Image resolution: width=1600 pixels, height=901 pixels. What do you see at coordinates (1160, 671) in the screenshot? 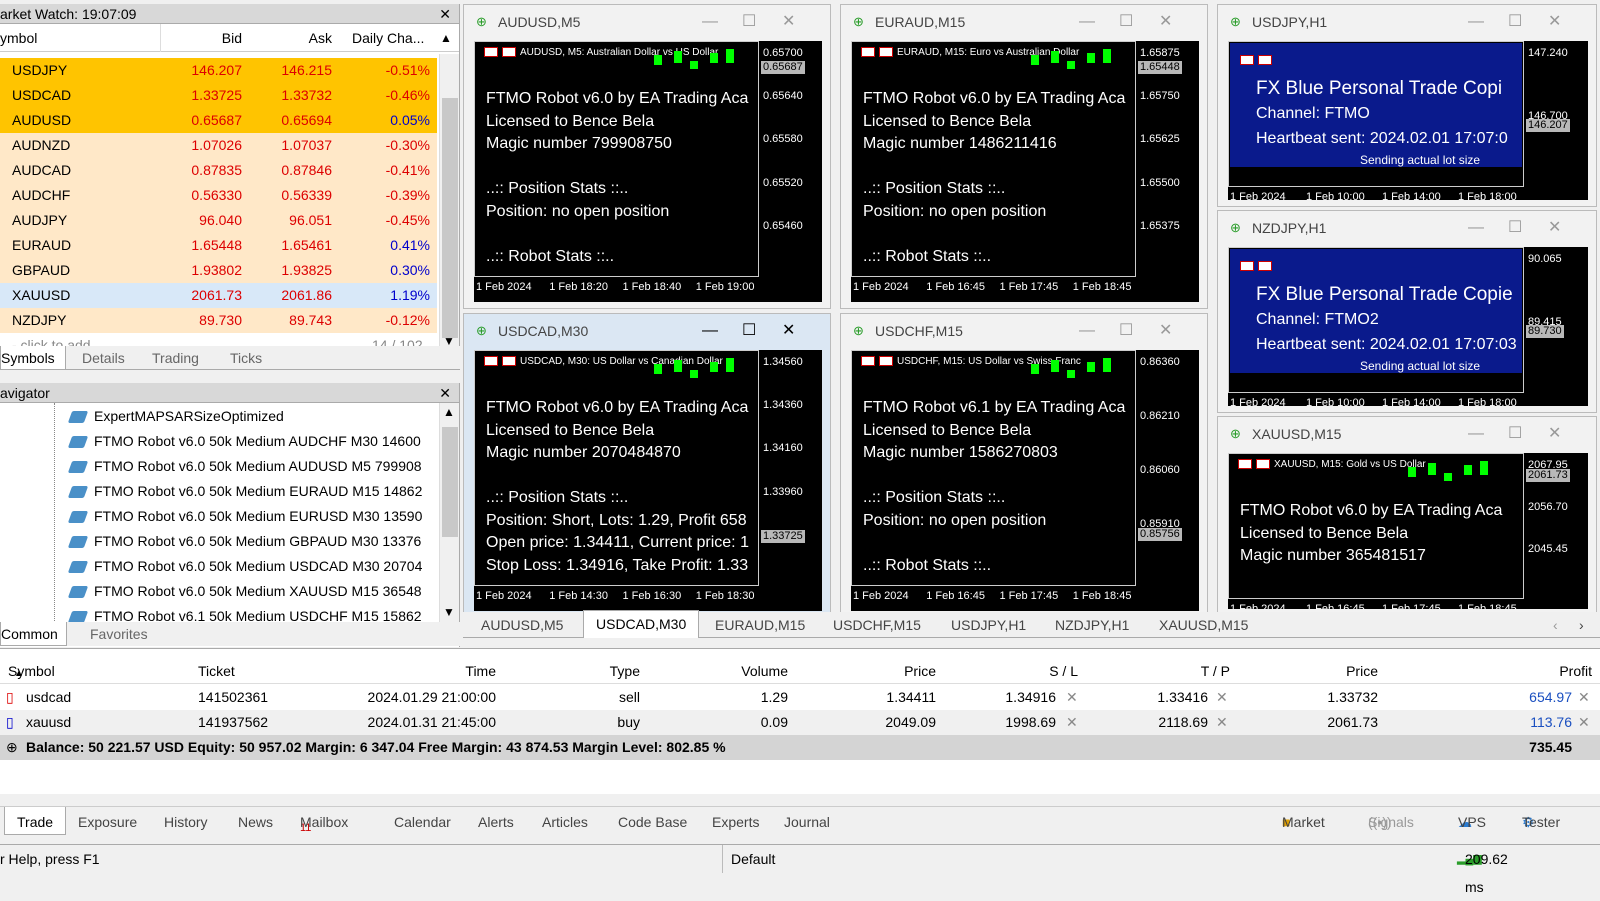
I see `col-tp: T / P` at bounding box center [1160, 671].